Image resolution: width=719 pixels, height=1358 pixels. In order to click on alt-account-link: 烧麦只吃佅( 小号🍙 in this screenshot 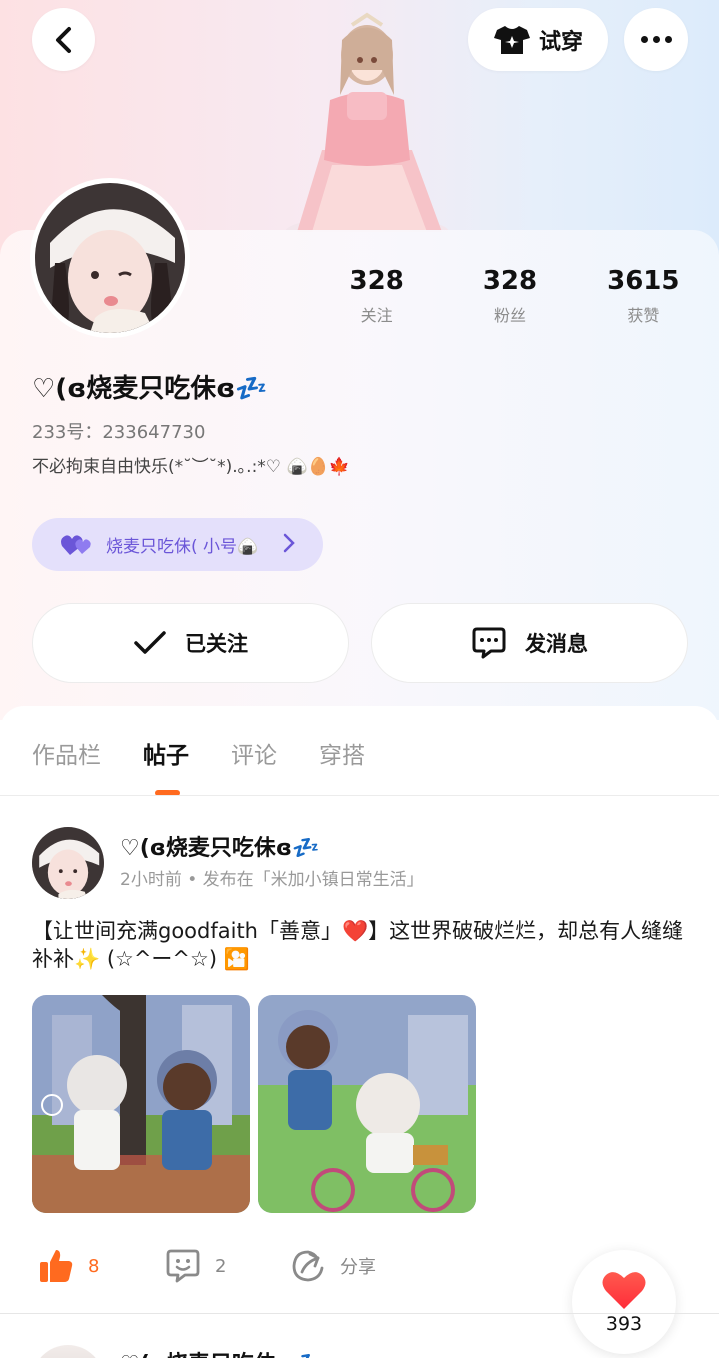, I will do `click(177, 544)`.